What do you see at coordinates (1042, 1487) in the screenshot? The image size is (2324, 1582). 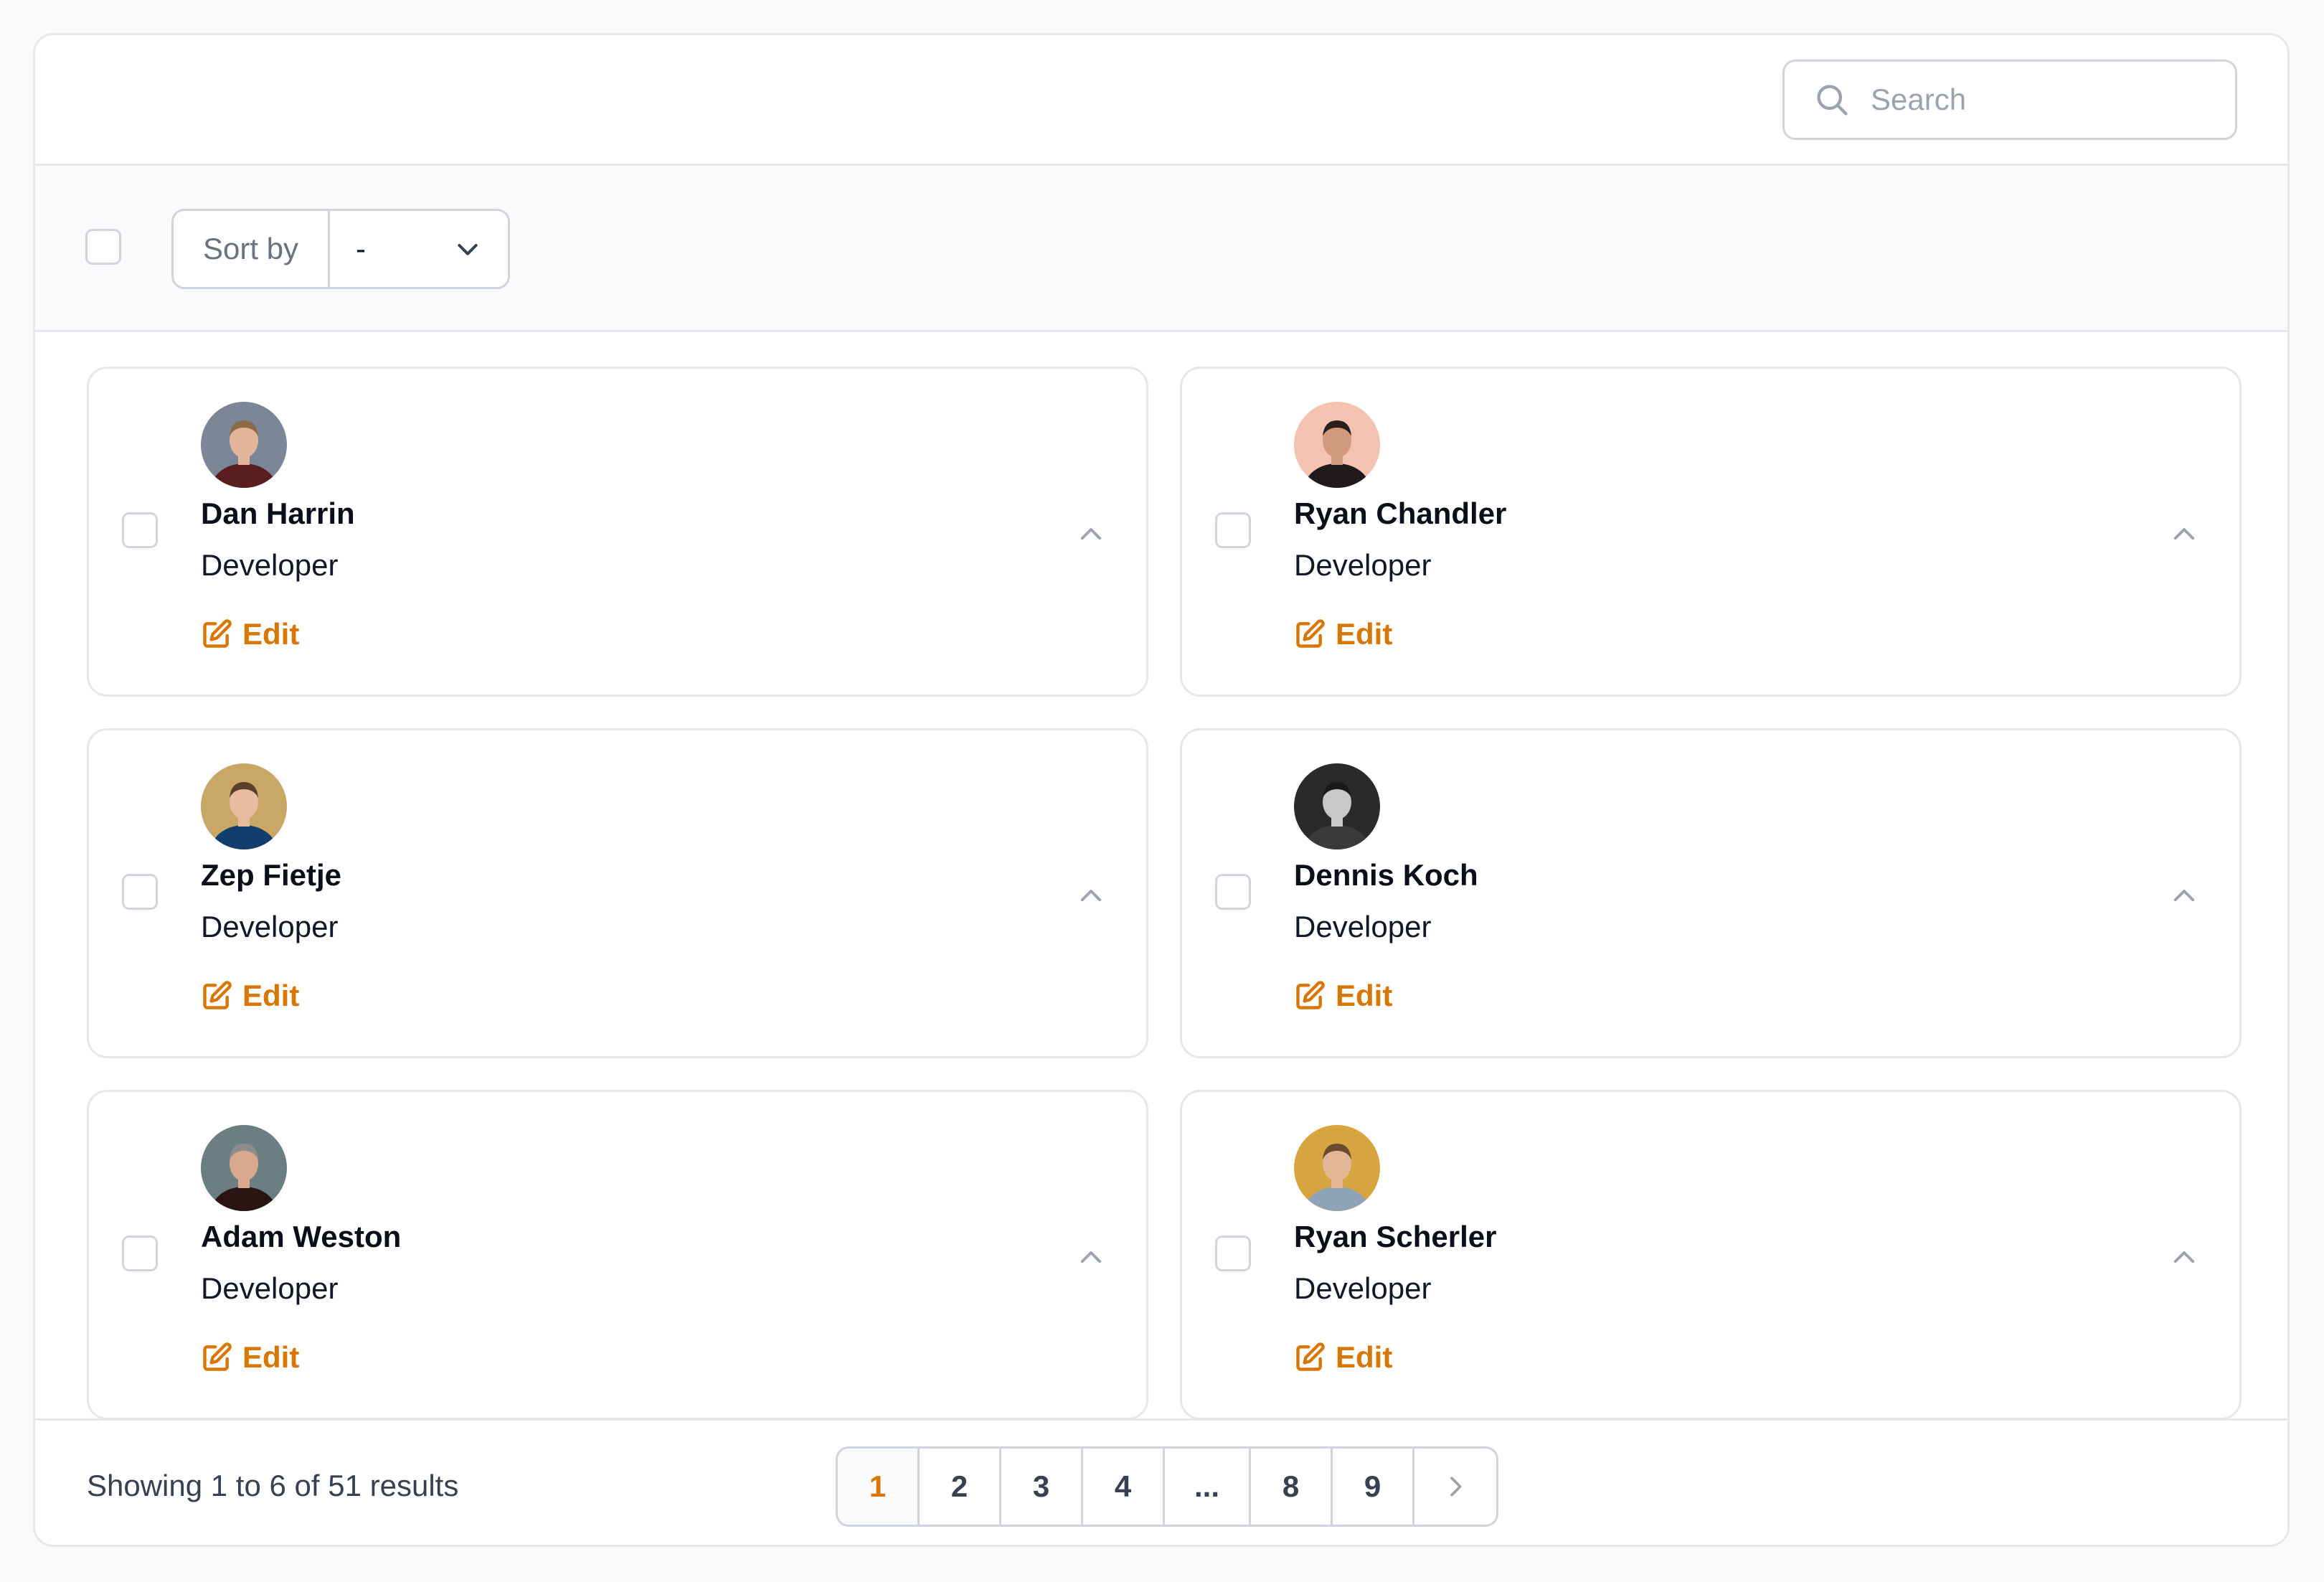 I see `page-button: 3` at bounding box center [1042, 1487].